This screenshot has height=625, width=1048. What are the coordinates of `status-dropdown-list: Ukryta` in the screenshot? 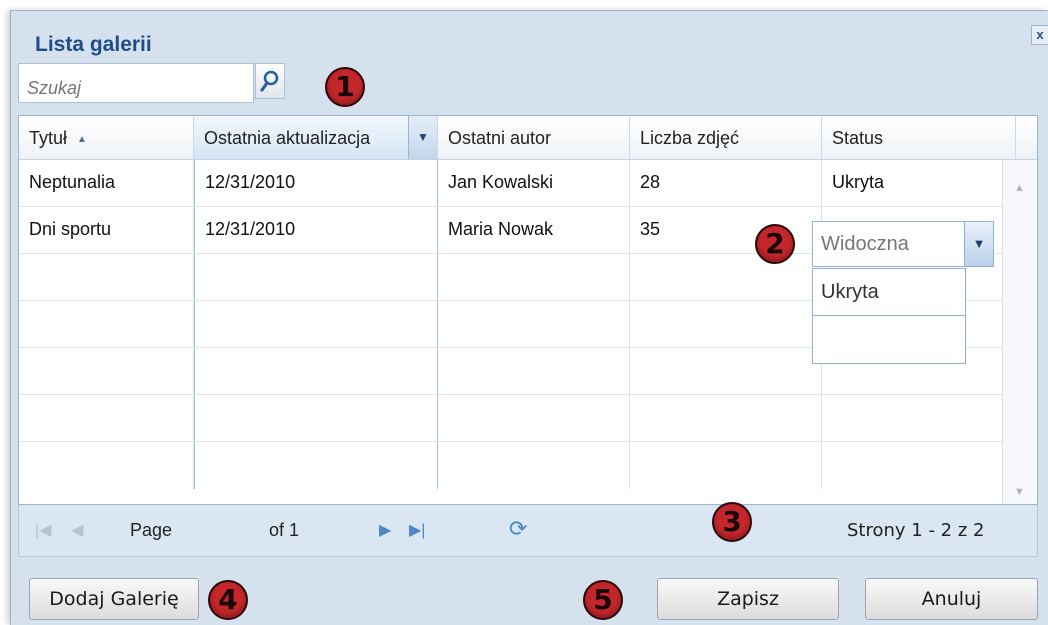 It's located at (889, 316).